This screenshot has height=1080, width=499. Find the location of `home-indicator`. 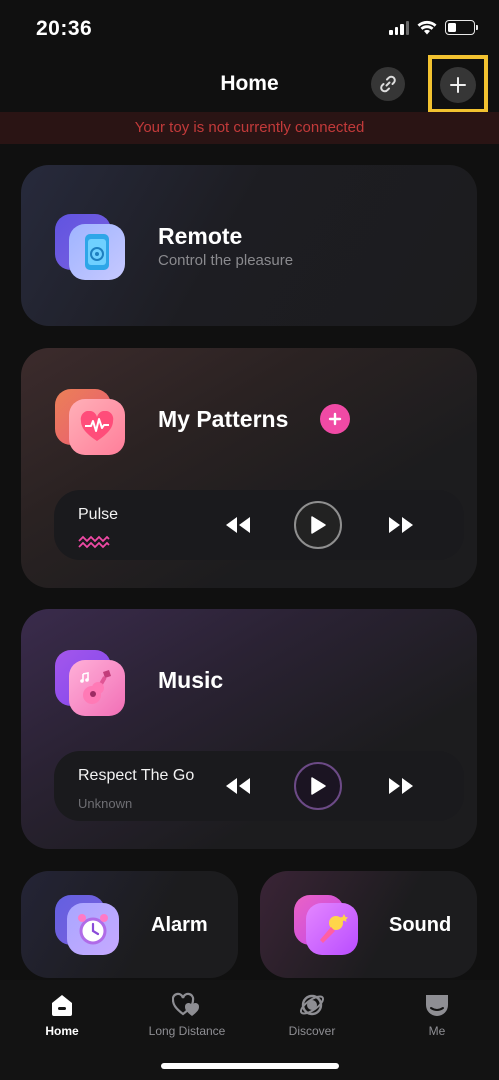

home-indicator is located at coordinates (250, 1066).